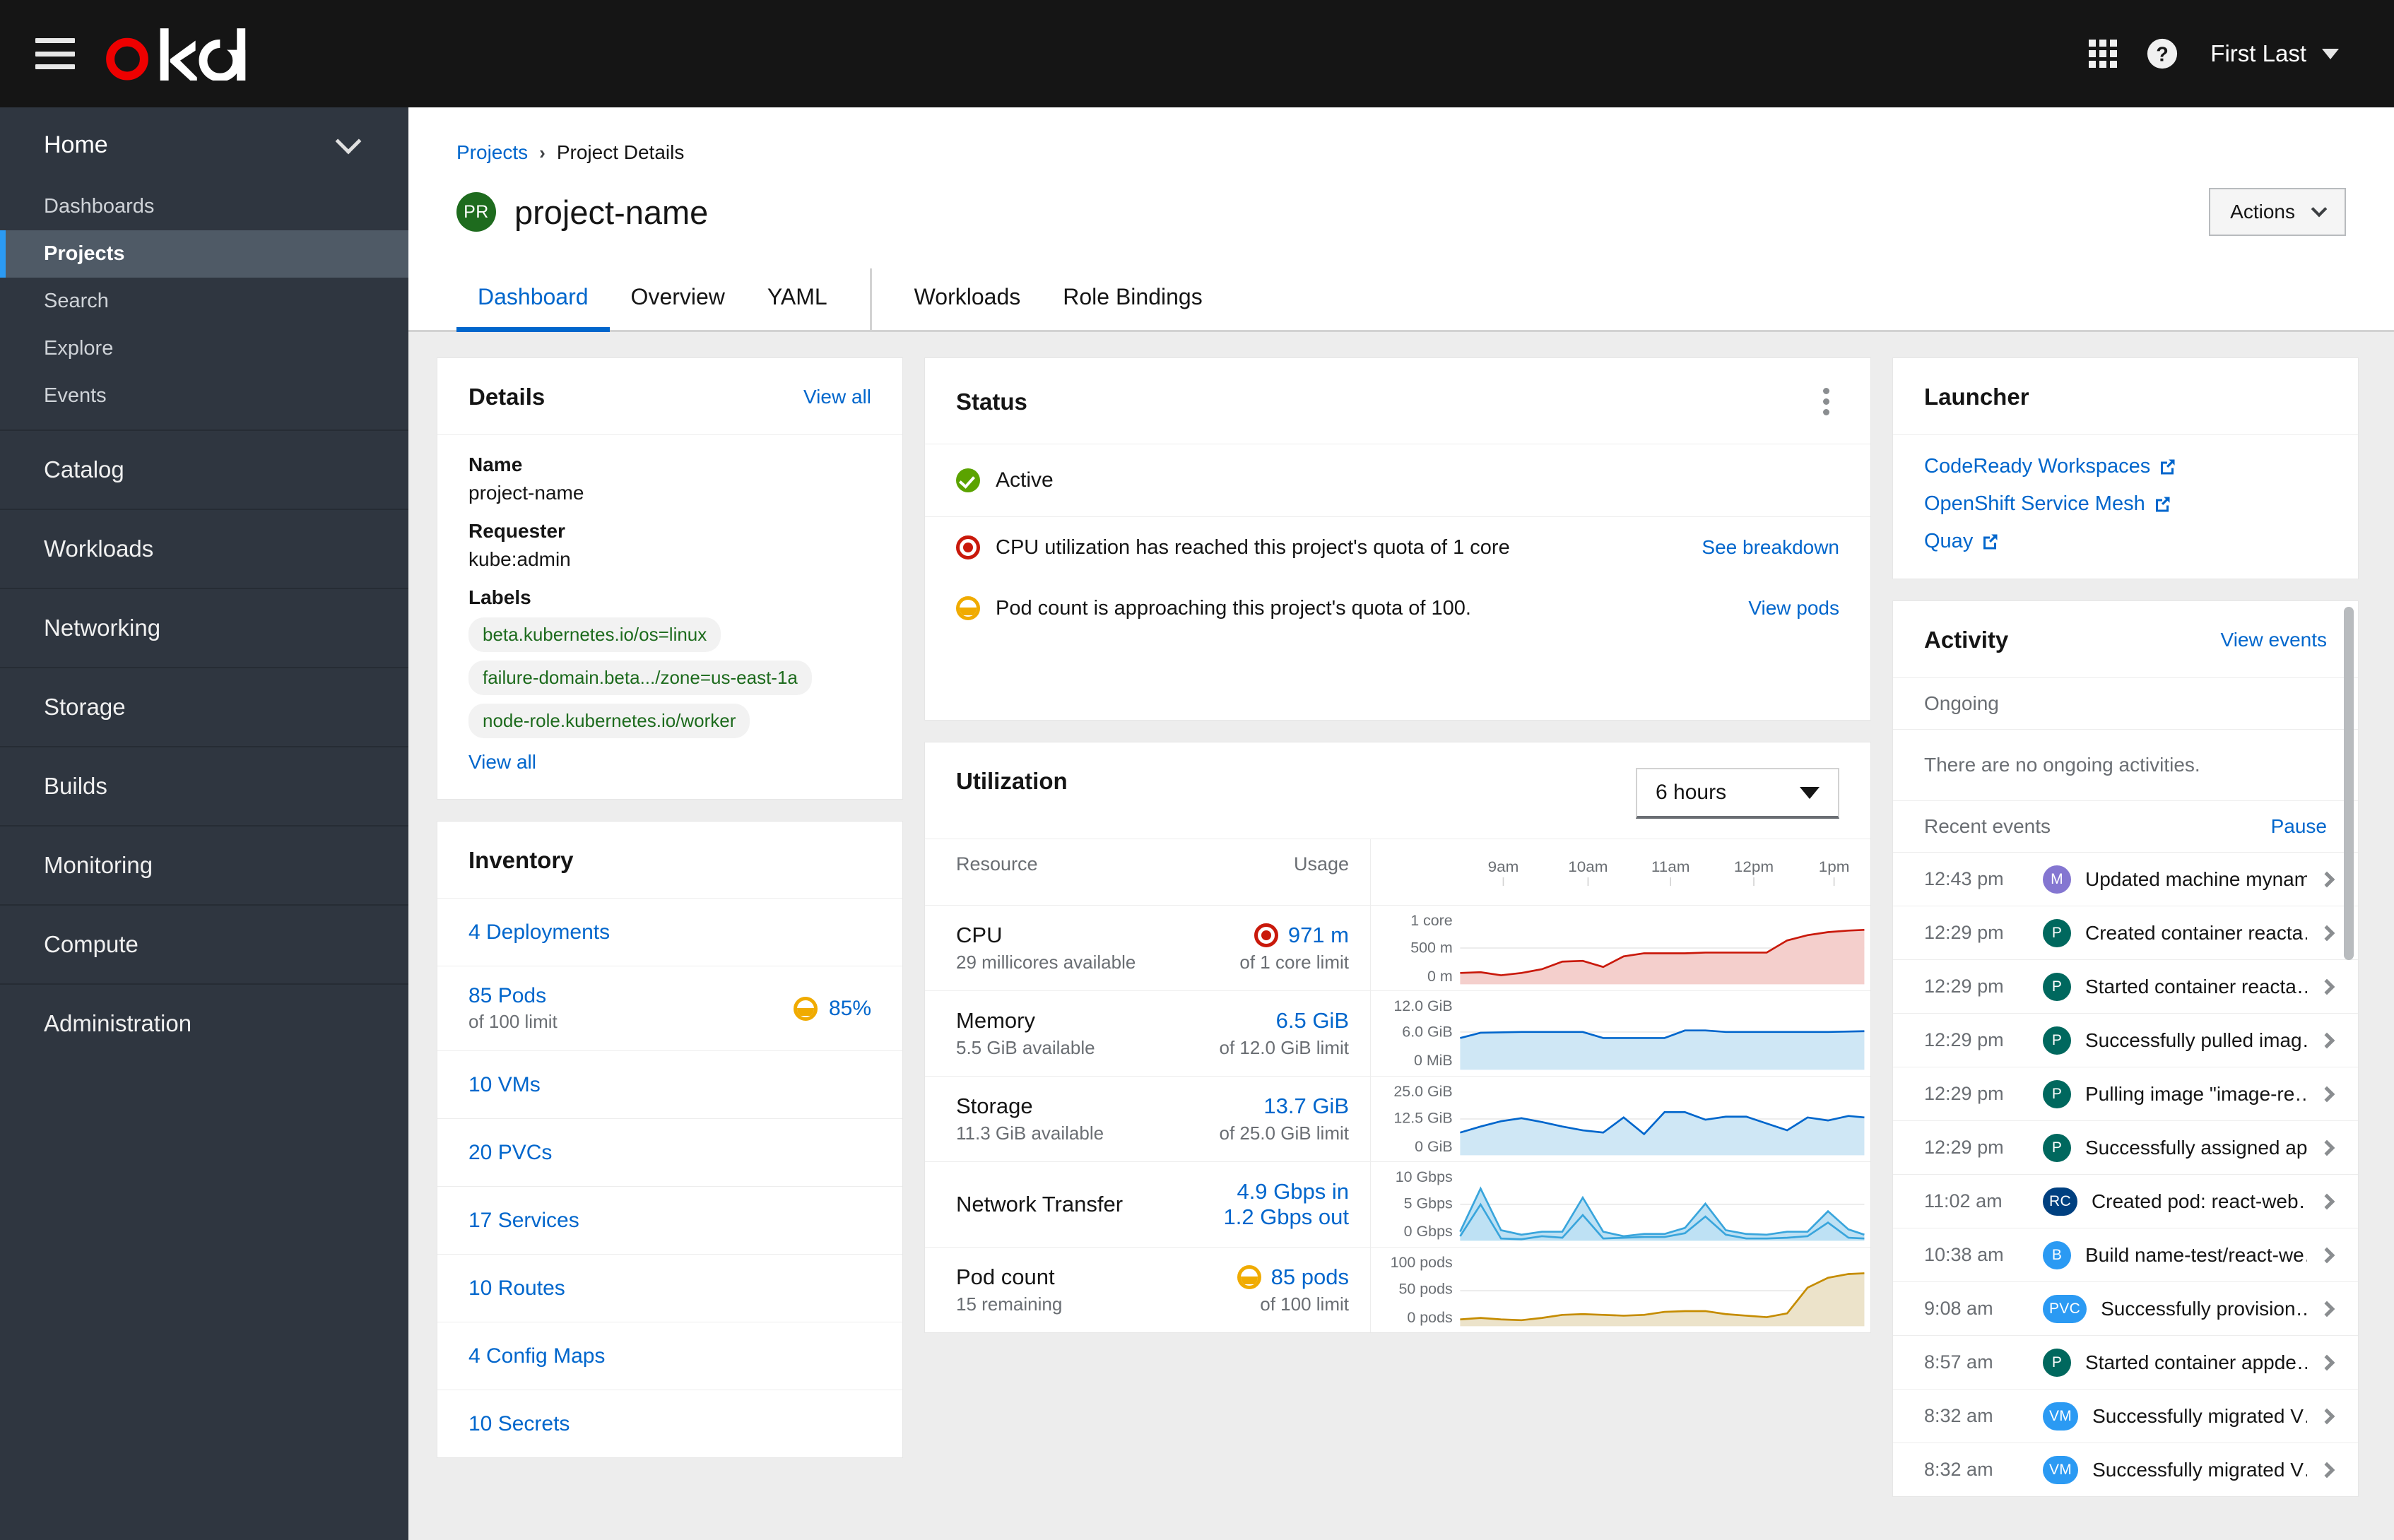 Image resolution: width=2394 pixels, height=1540 pixels. What do you see at coordinates (2103, 53) in the screenshot?
I see `grid-apps-icon` at bounding box center [2103, 53].